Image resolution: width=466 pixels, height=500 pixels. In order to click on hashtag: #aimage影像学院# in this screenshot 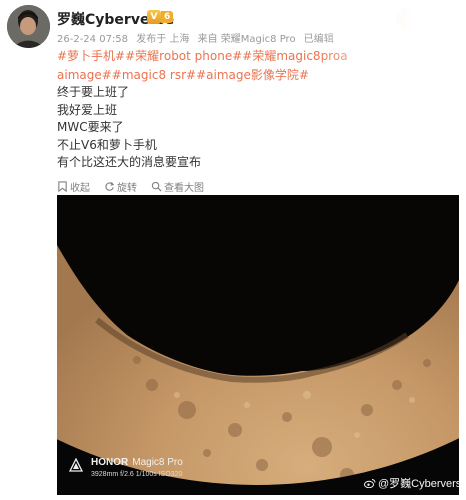, I will do `click(252, 75)`.